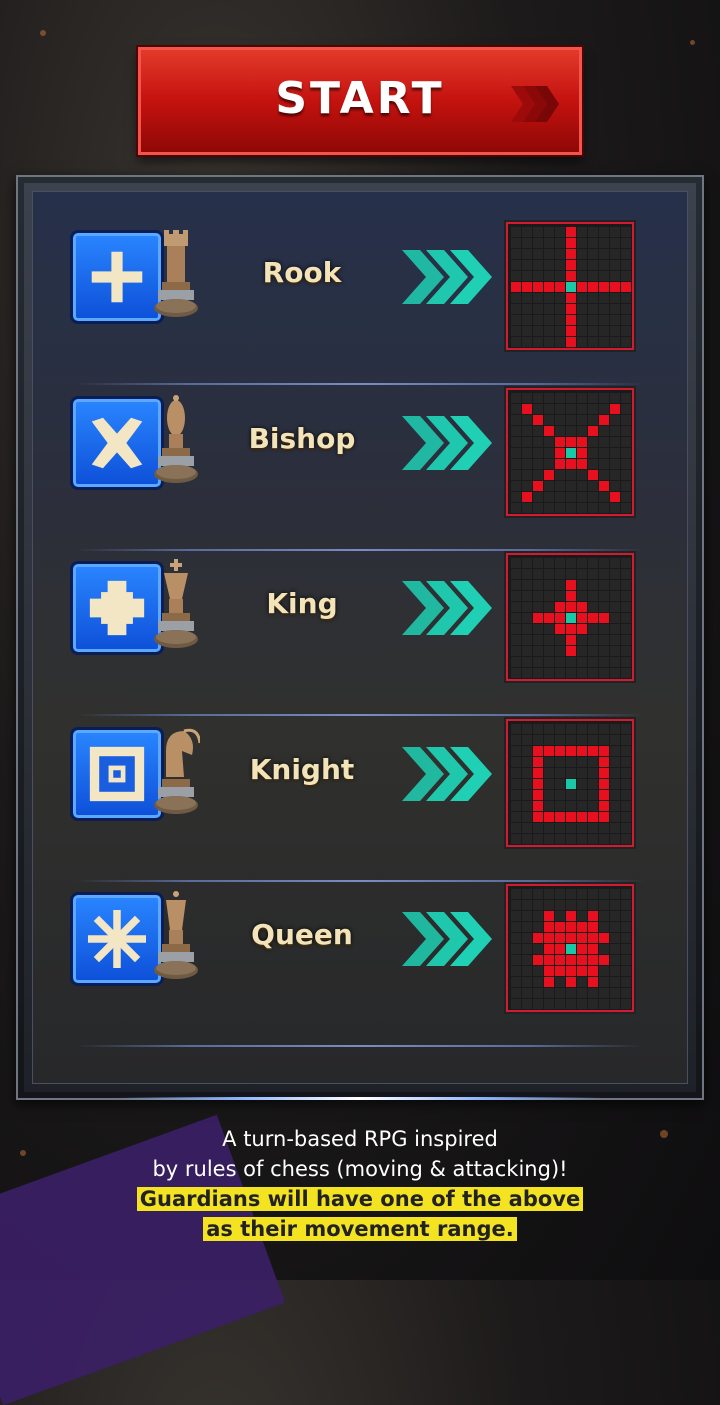  What do you see at coordinates (176, 439) in the screenshot?
I see `chess-piece-bishop-icon` at bounding box center [176, 439].